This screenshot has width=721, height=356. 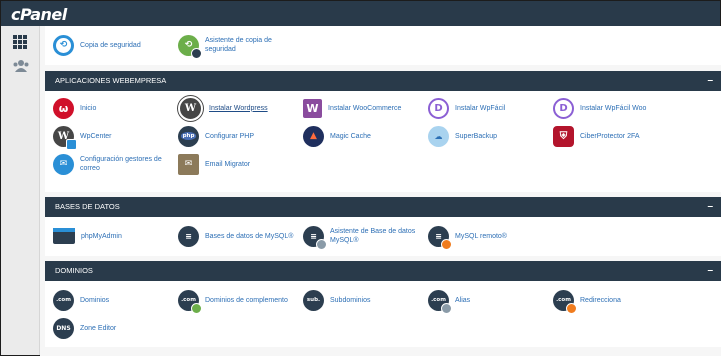 What do you see at coordinates (246, 300) in the screenshot?
I see `item-label: Dominios de complemento` at bounding box center [246, 300].